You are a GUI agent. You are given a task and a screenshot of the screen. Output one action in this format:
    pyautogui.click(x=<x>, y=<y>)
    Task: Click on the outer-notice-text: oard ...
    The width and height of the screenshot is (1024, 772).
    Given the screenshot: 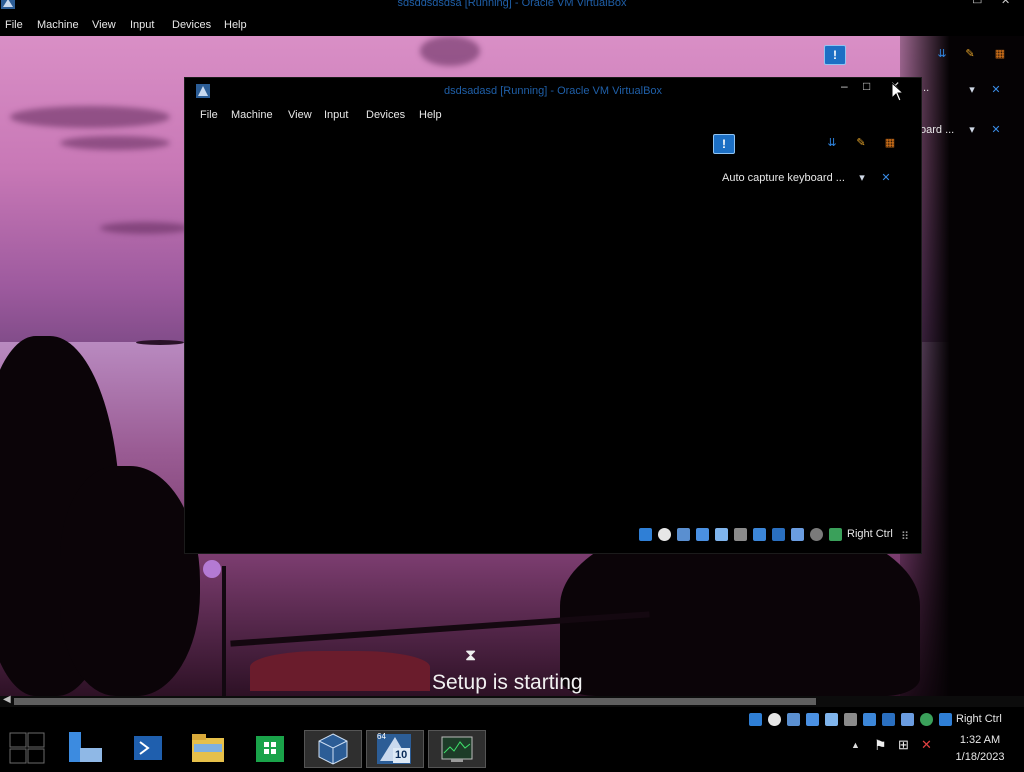 What is the action you would take?
    pyautogui.click(x=937, y=130)
    